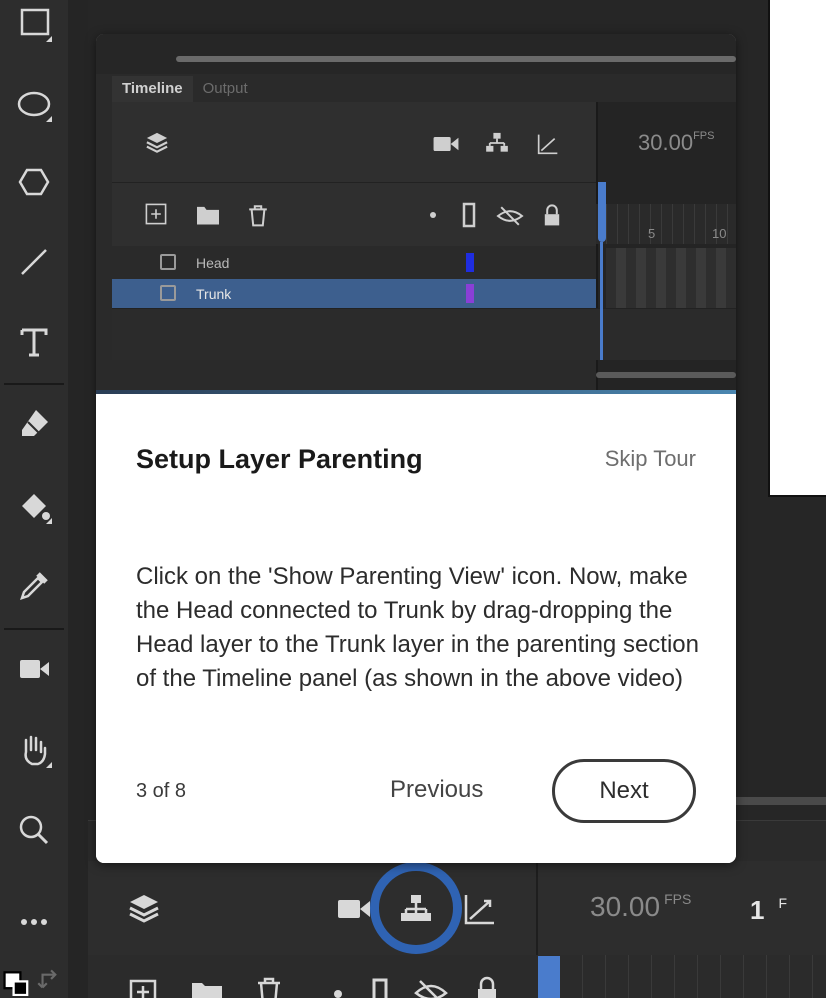 This screenshot has width=826, height=998. I want to click on rectangle-tool-icon, so click(34, 24).